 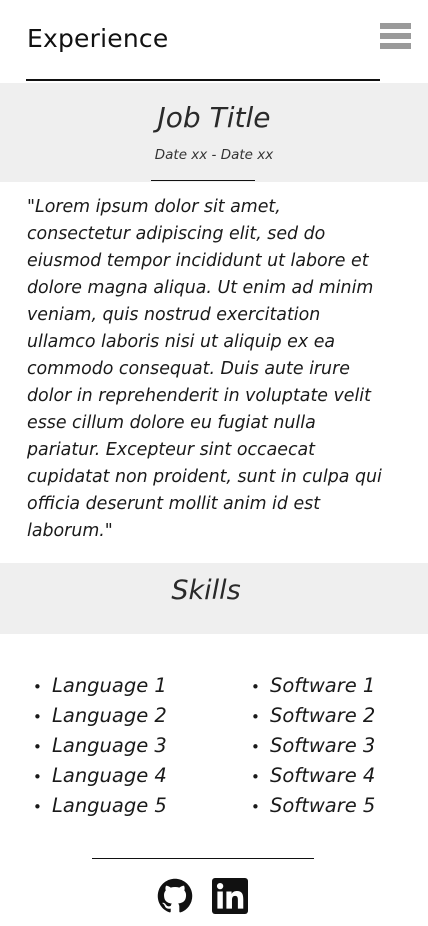 I want to click on language-item: • Language 1, so click(x=100, y=686).